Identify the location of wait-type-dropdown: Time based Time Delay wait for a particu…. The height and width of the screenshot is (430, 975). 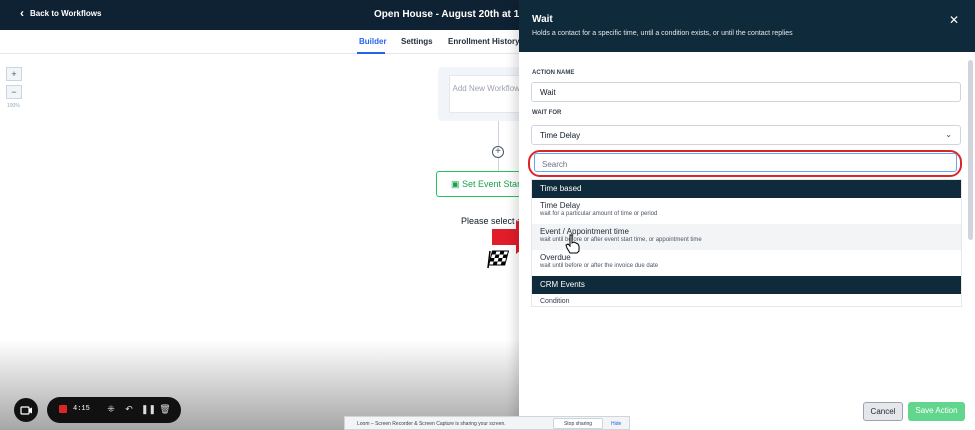
(746, 243).